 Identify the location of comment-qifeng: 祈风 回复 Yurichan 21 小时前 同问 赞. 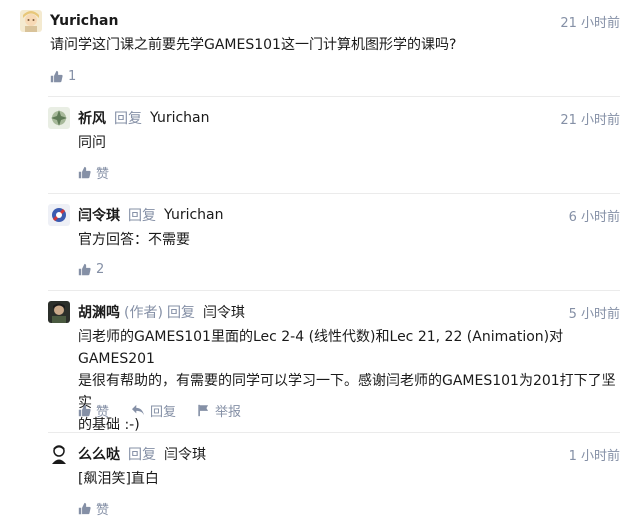
(334, 144).